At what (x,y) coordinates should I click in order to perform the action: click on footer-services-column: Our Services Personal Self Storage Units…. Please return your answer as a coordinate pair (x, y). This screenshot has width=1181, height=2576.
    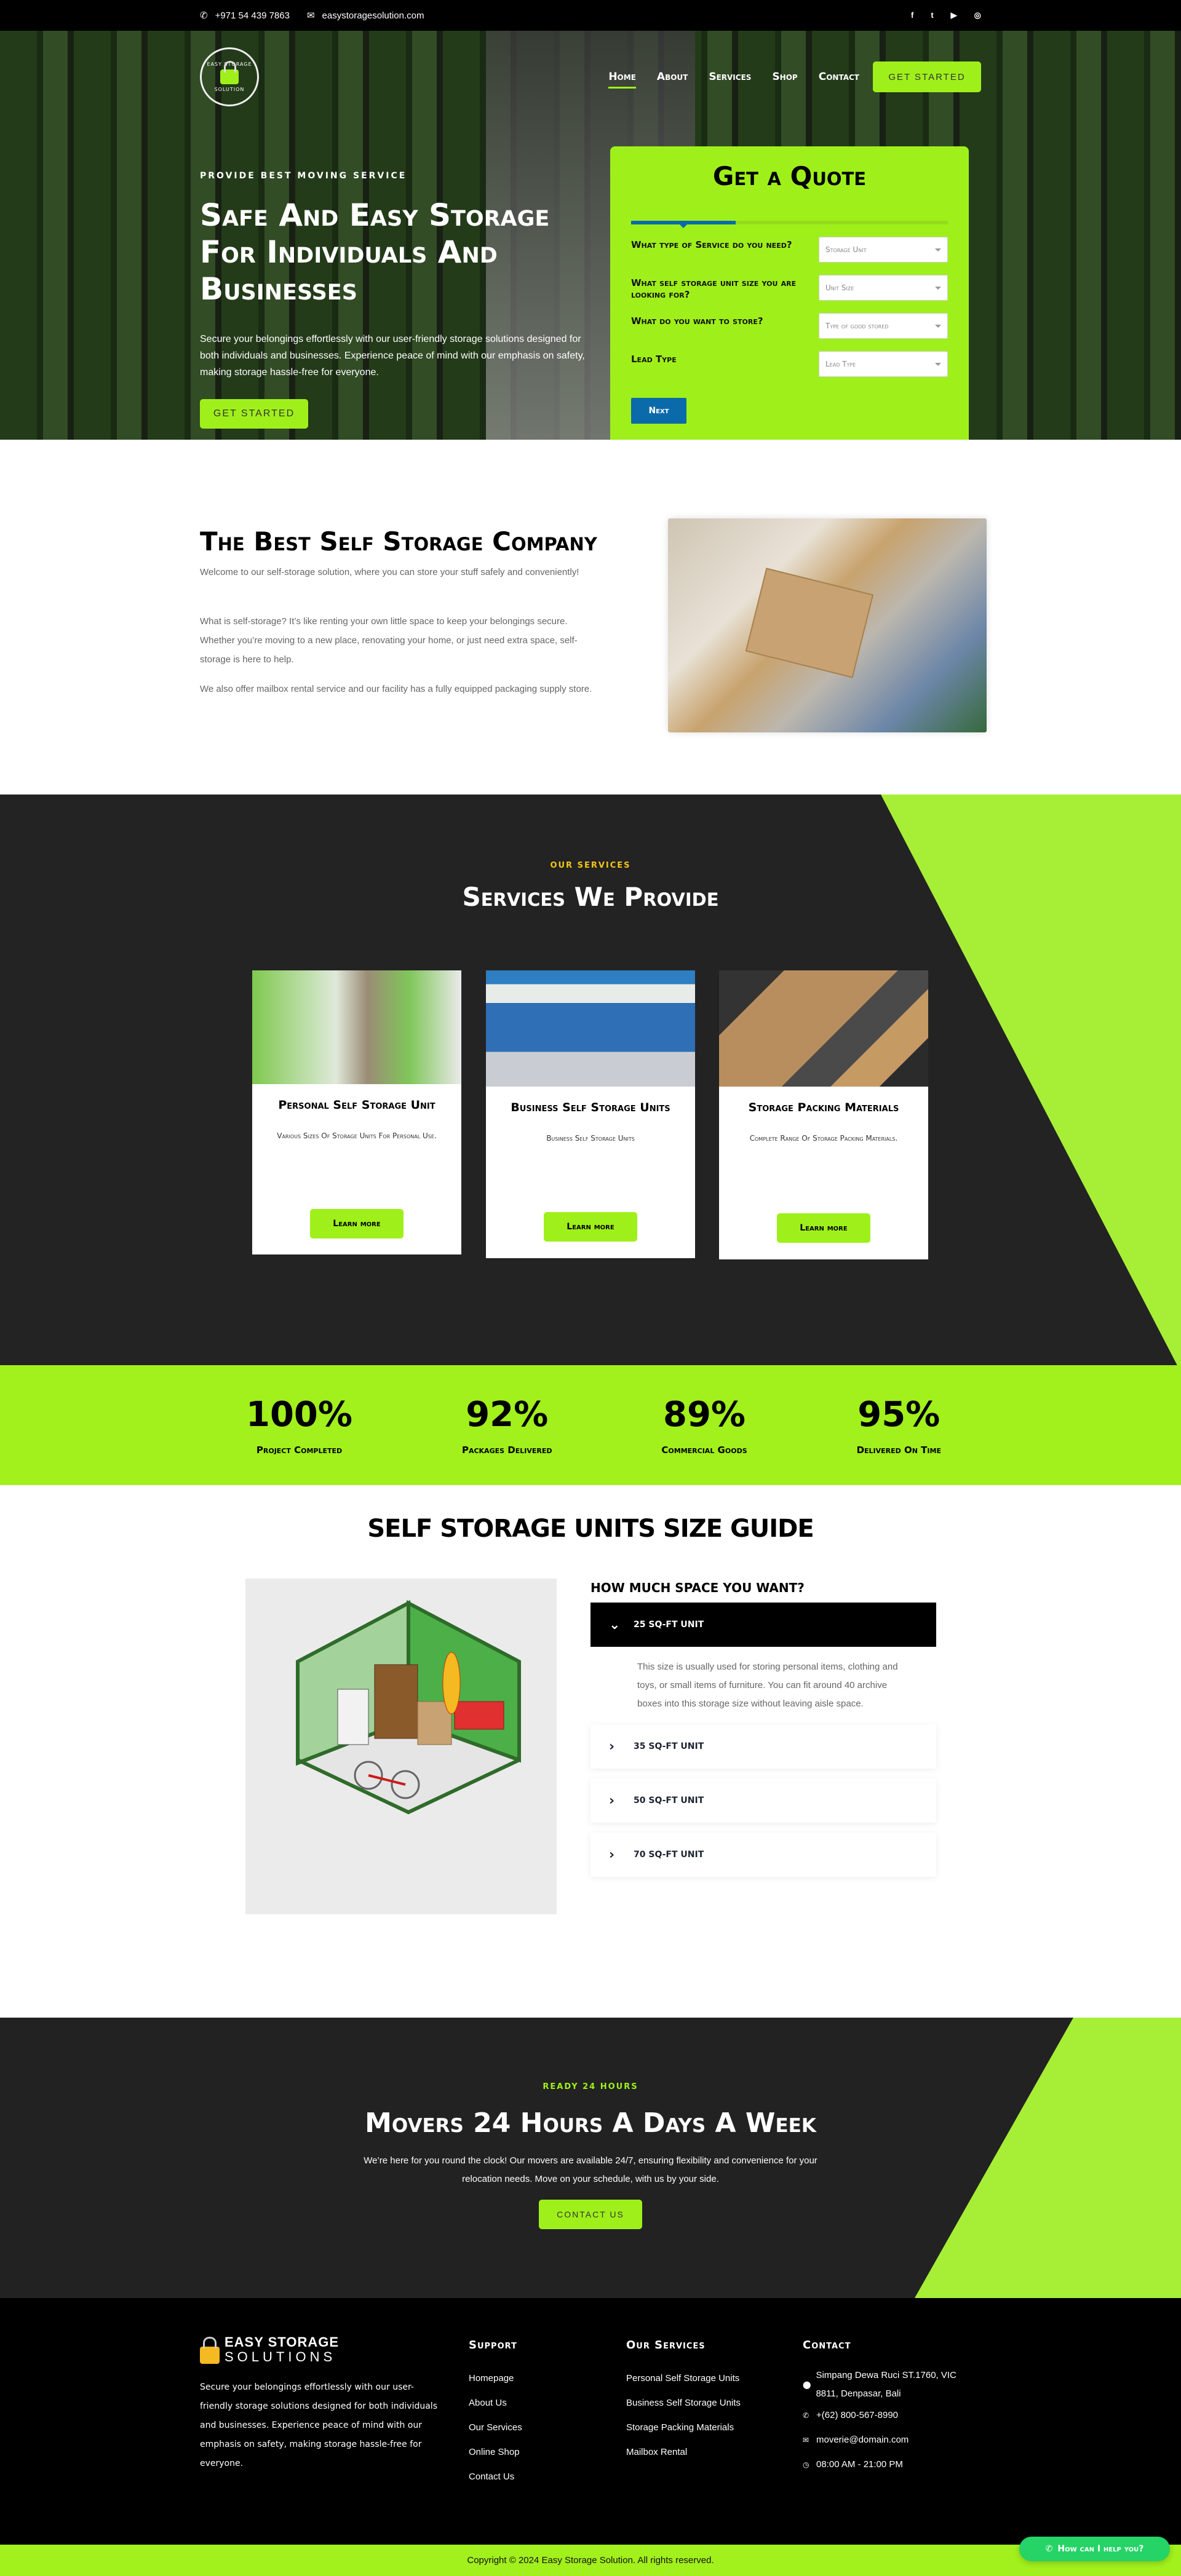
    Looking at the image, I should click on (683, 2402).